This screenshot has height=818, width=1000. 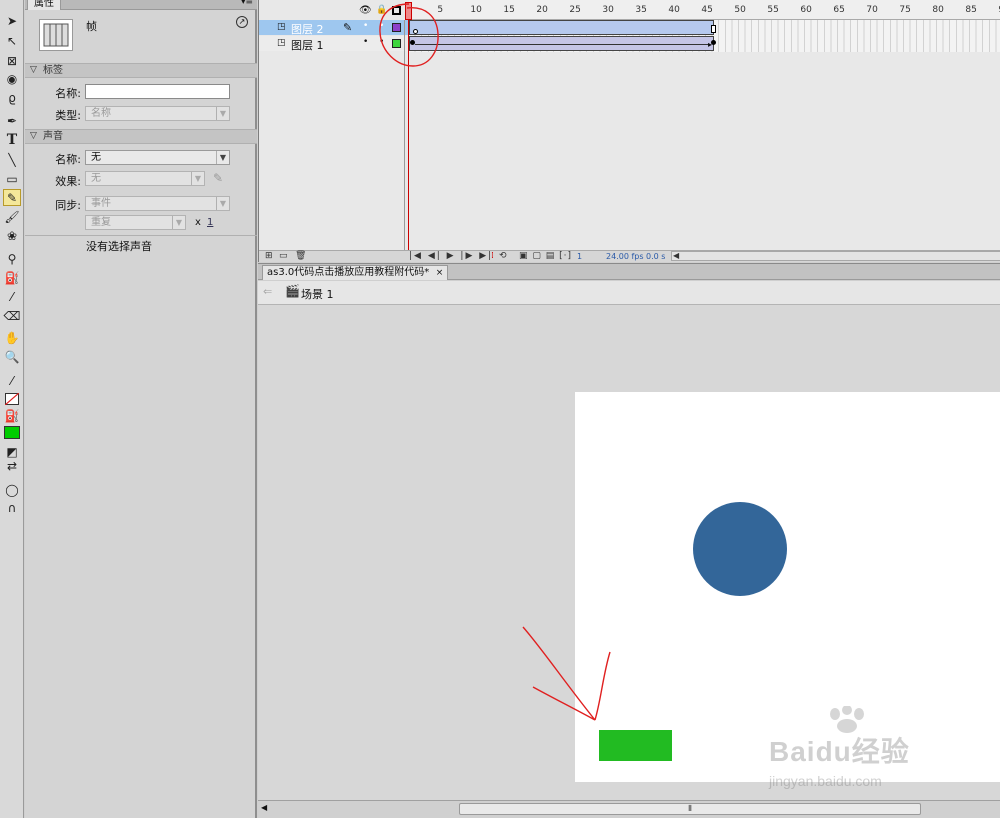 I want to click on layer-name: 图层 1, so click(x=307, y=45).